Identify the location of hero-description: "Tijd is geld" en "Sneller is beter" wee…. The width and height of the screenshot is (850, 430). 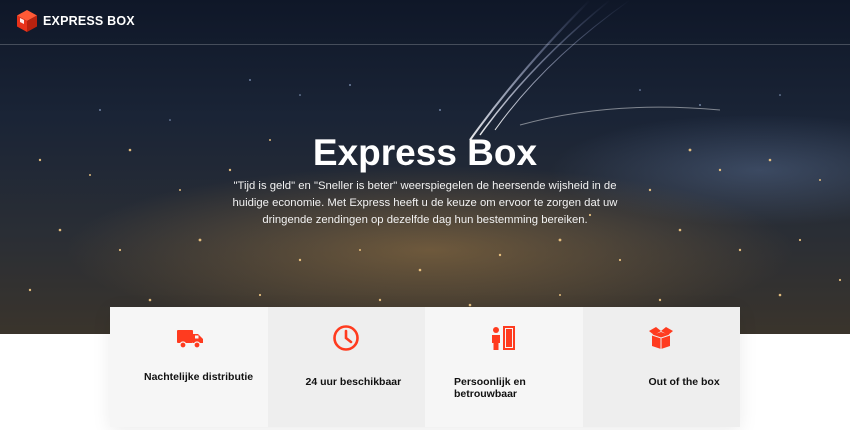
(425, 203).